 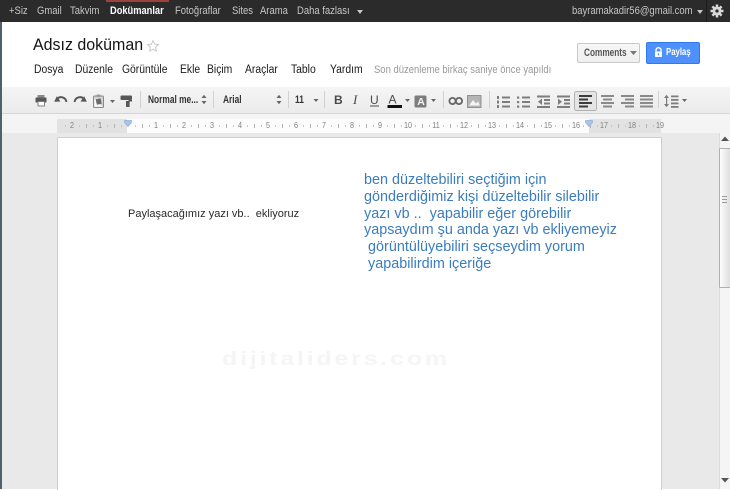 What do you see at coordinates (374, 100) in the screenshot?
I see `svg-text: U` at bounding box center [374, 100].